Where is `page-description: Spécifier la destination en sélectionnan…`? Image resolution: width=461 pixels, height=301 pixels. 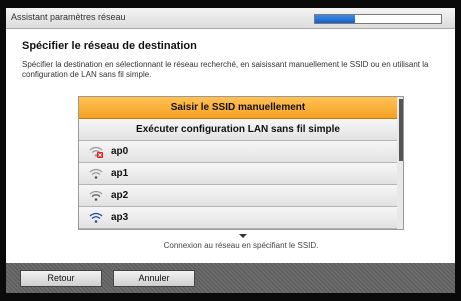 page-description: Spécifier la destination en sélectionnan… is located at coordinates (225, 69).